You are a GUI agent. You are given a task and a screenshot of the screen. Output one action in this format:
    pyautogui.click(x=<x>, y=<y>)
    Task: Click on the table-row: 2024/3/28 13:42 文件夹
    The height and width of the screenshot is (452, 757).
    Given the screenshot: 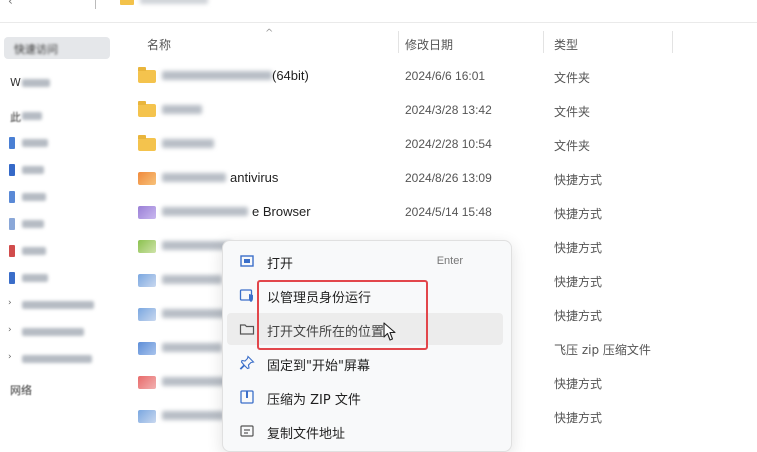 What is the action you would take?
    pyautogui.click(x=410, y=110)
    